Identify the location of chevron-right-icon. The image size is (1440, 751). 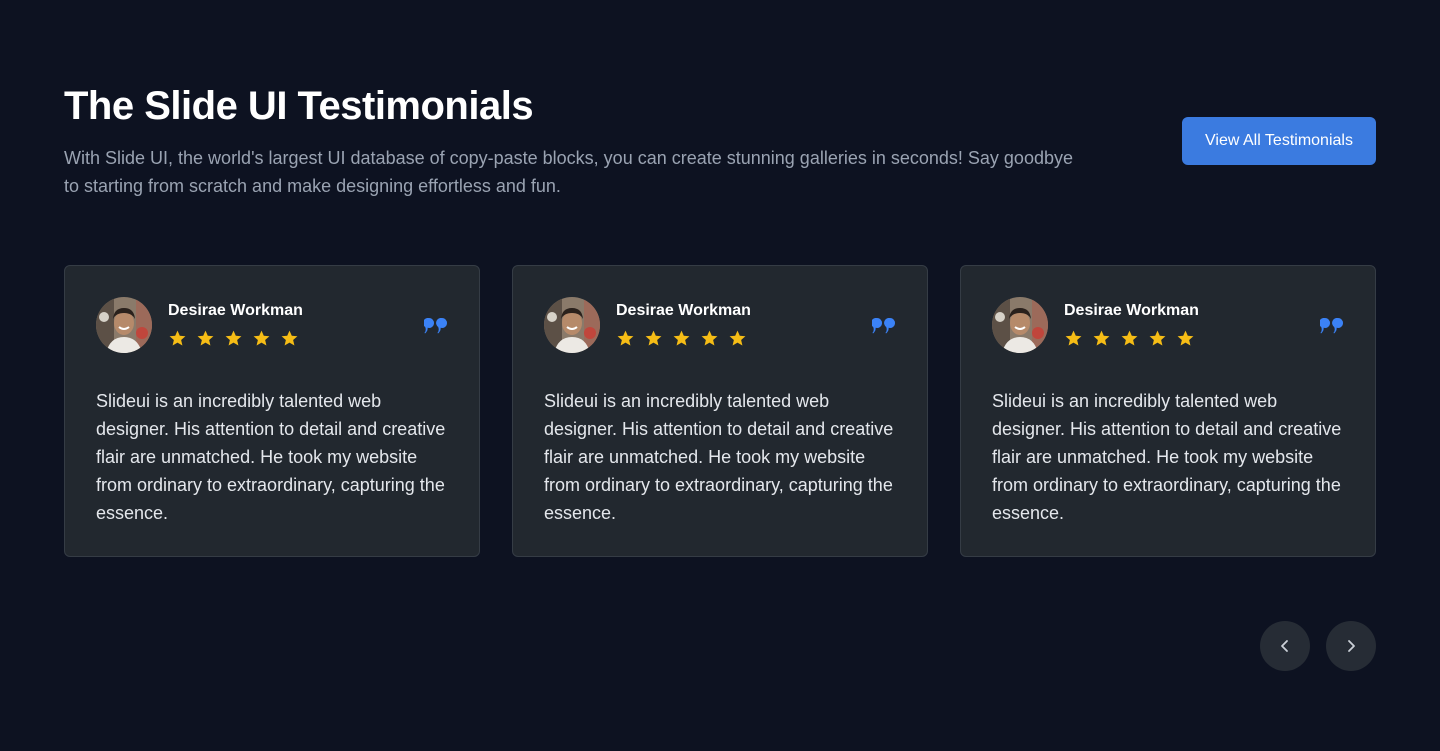
(1351, 646).